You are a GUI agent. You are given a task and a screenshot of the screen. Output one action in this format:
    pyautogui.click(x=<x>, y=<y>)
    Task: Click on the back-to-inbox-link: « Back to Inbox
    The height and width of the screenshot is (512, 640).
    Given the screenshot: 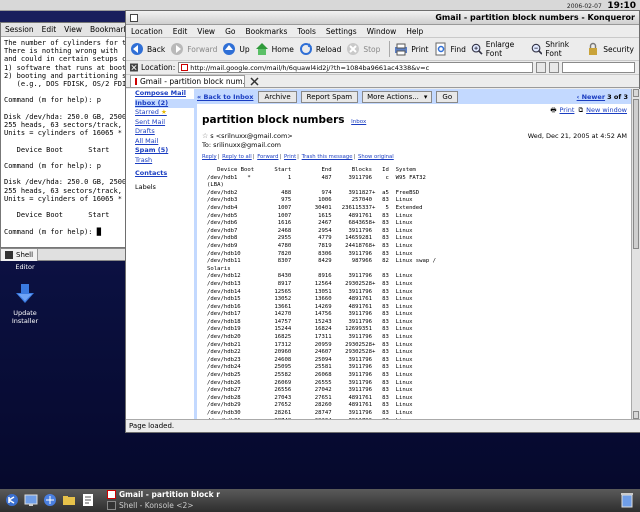 What is the action you would take?
    pyautogui.click(x=225, y=97)
    